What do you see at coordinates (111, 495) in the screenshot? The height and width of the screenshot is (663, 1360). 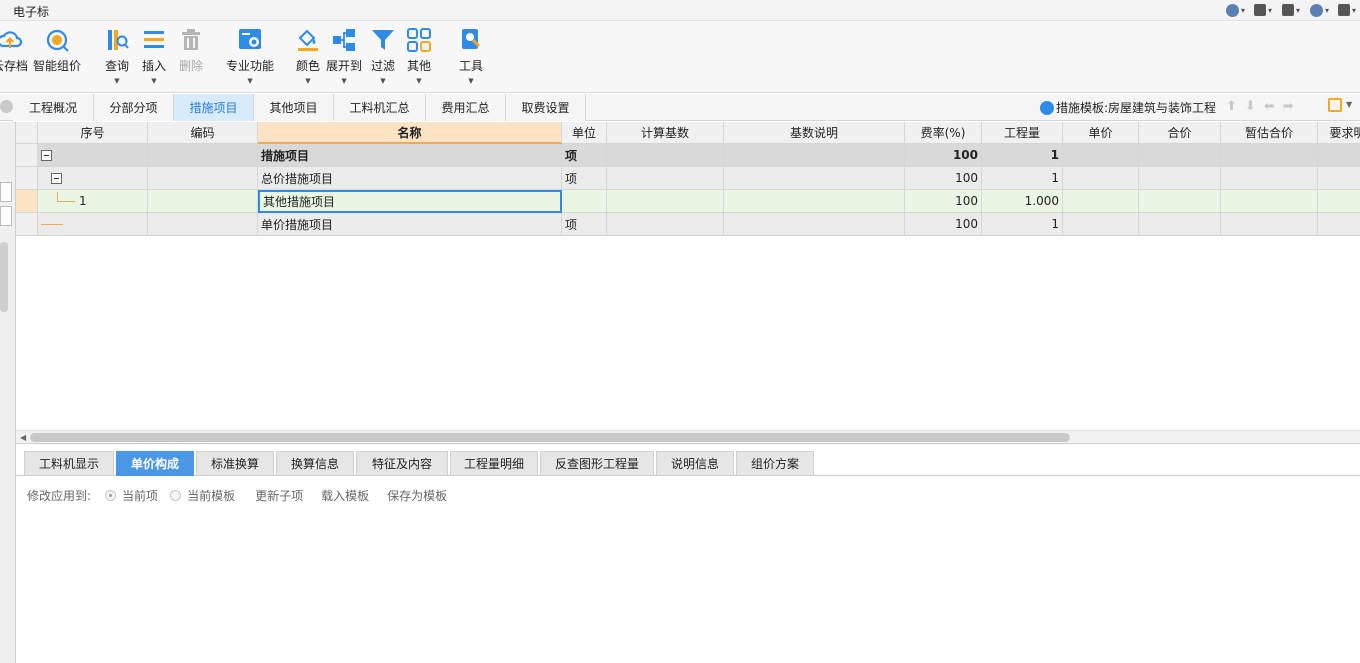 I see `radio-current-item` at bounding box center [111, 495].